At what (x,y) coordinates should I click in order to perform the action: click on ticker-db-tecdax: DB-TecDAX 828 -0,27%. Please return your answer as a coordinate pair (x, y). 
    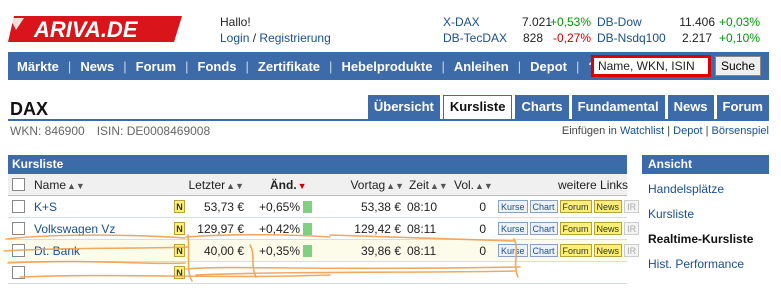
    Looking at the image, I should click on (517, 38).